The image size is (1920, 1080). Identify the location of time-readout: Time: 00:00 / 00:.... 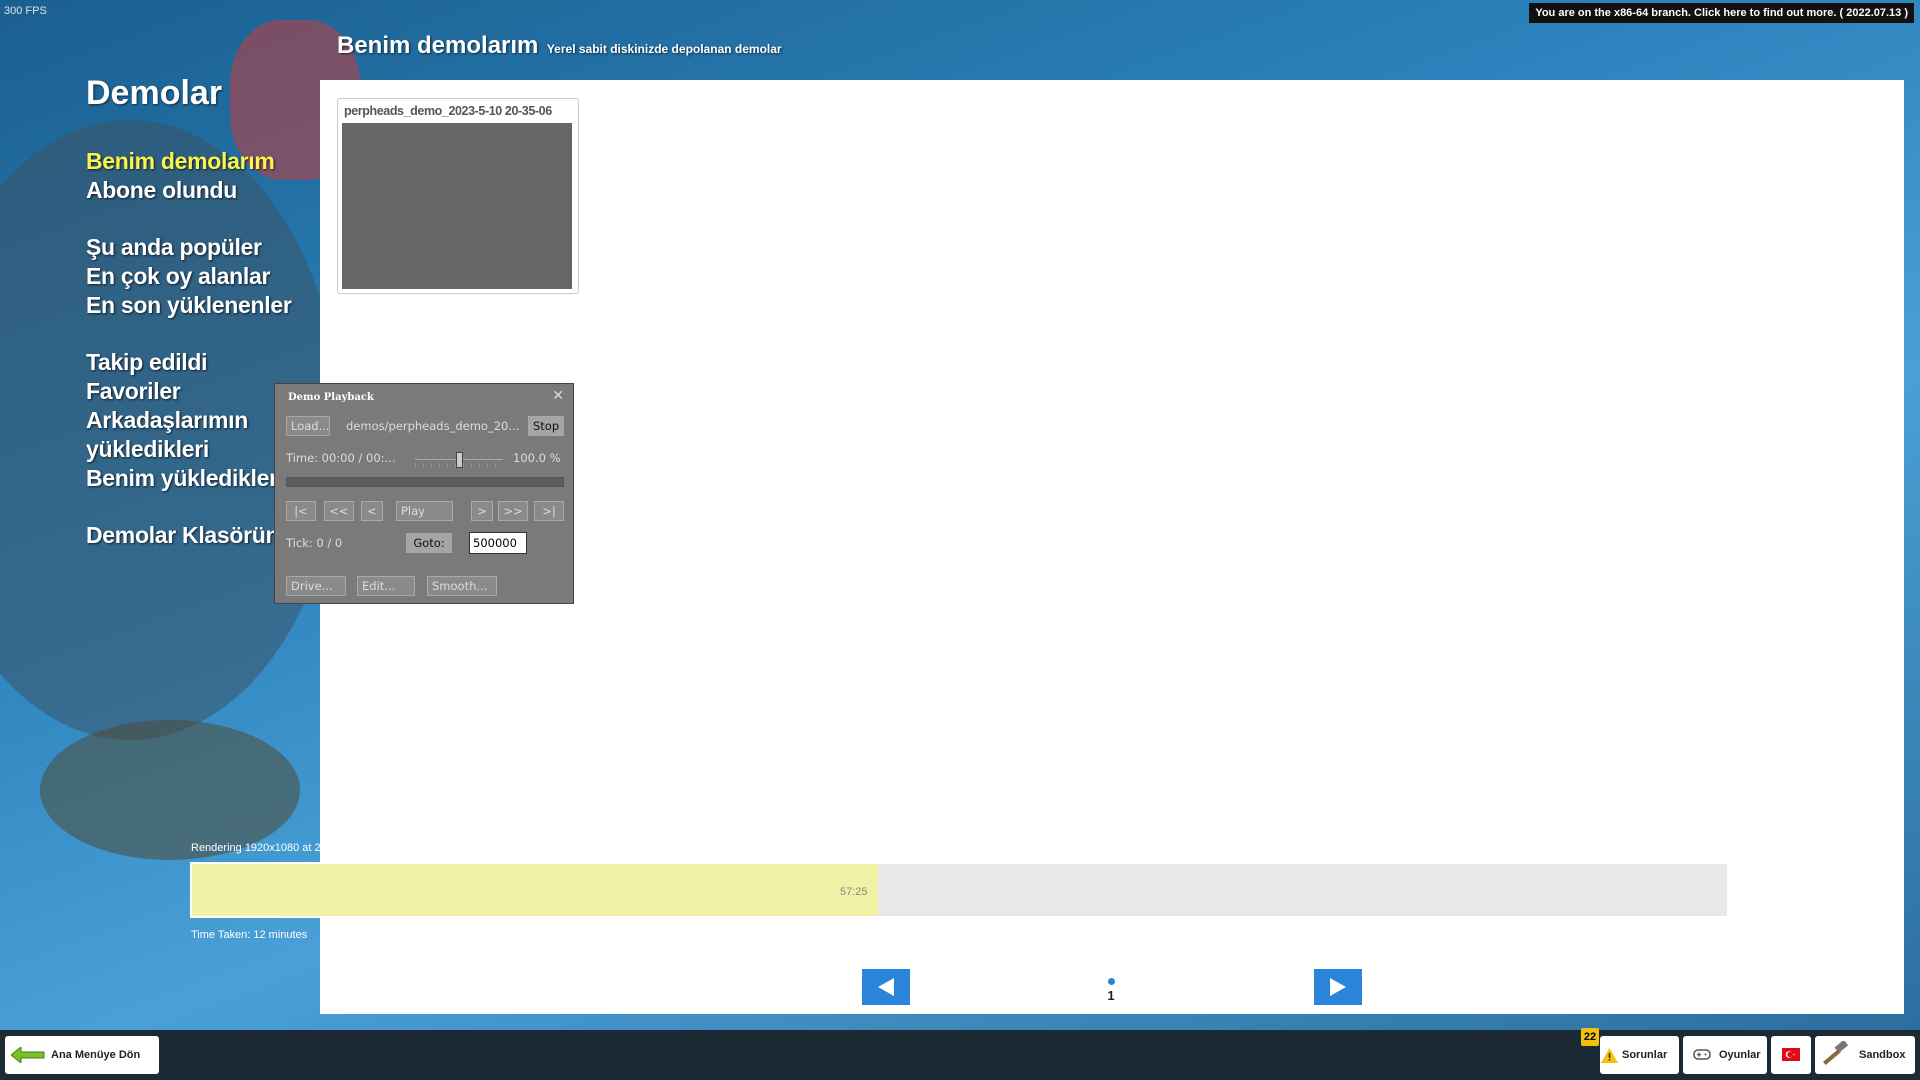
(341, 458).